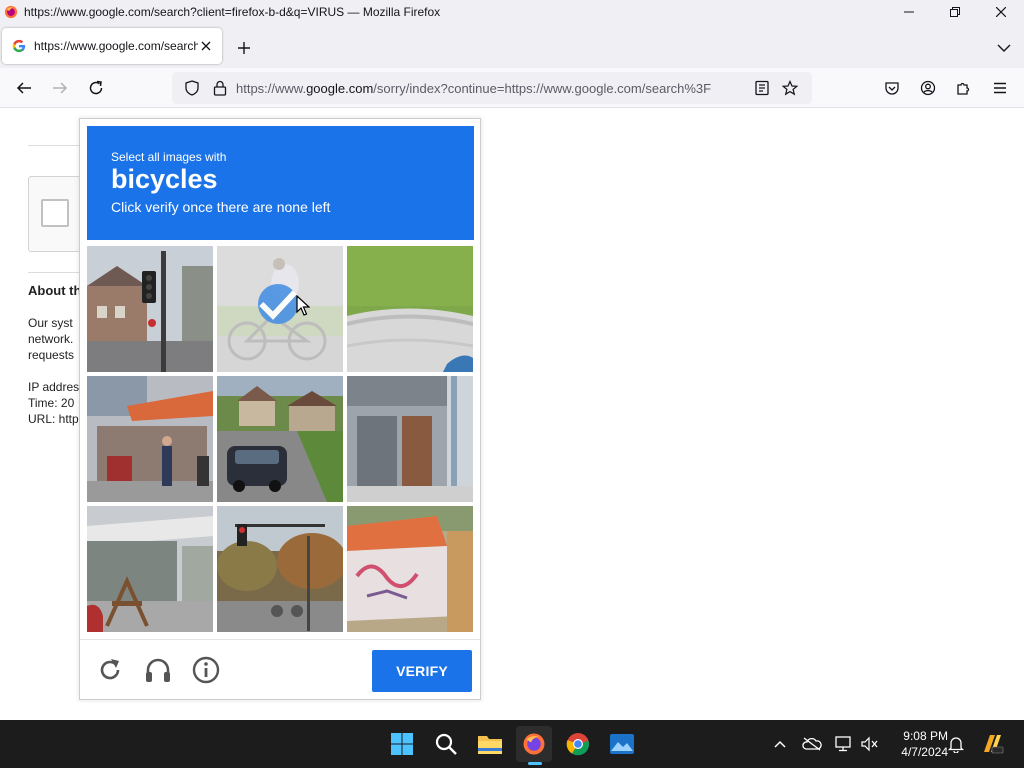 Image resolution: width=1024 pixels, height=768 pixels. I want to click on headphones-icon, so click(158, 670).